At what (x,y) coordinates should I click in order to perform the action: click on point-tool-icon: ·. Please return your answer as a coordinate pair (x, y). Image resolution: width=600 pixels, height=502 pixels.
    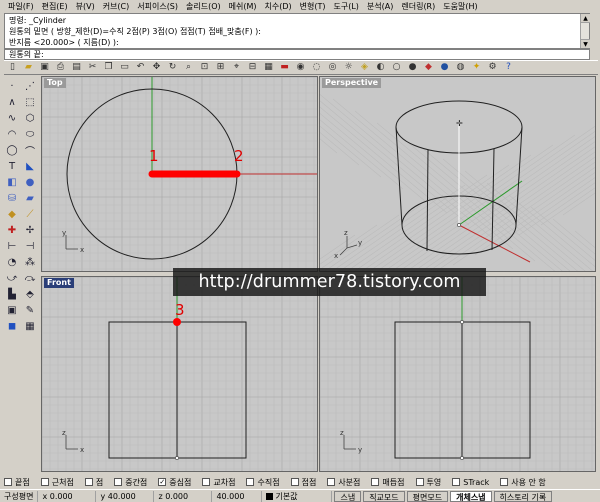
    Looking at the image, I should click on (12, 86).